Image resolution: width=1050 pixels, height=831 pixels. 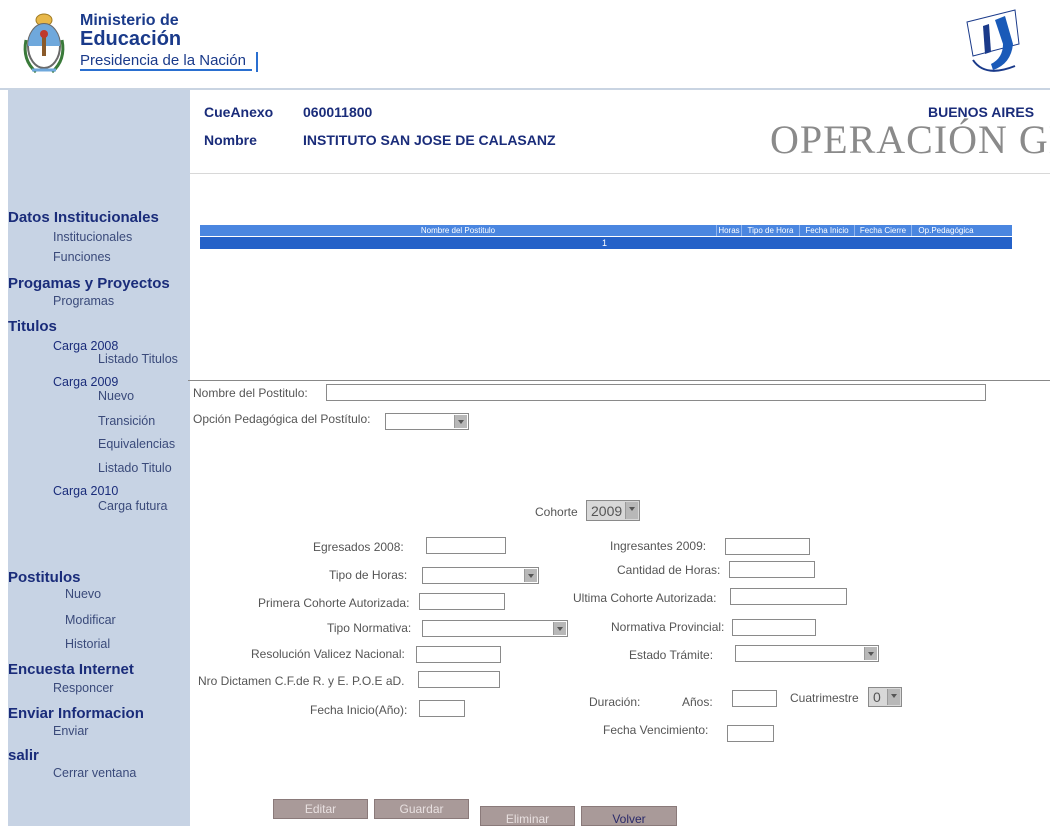 What do you see at coordinates (85, 346) in the screenshot?
I see `sidebar-item-carga2008: Carga 2008` at bounding box center [85, 346].